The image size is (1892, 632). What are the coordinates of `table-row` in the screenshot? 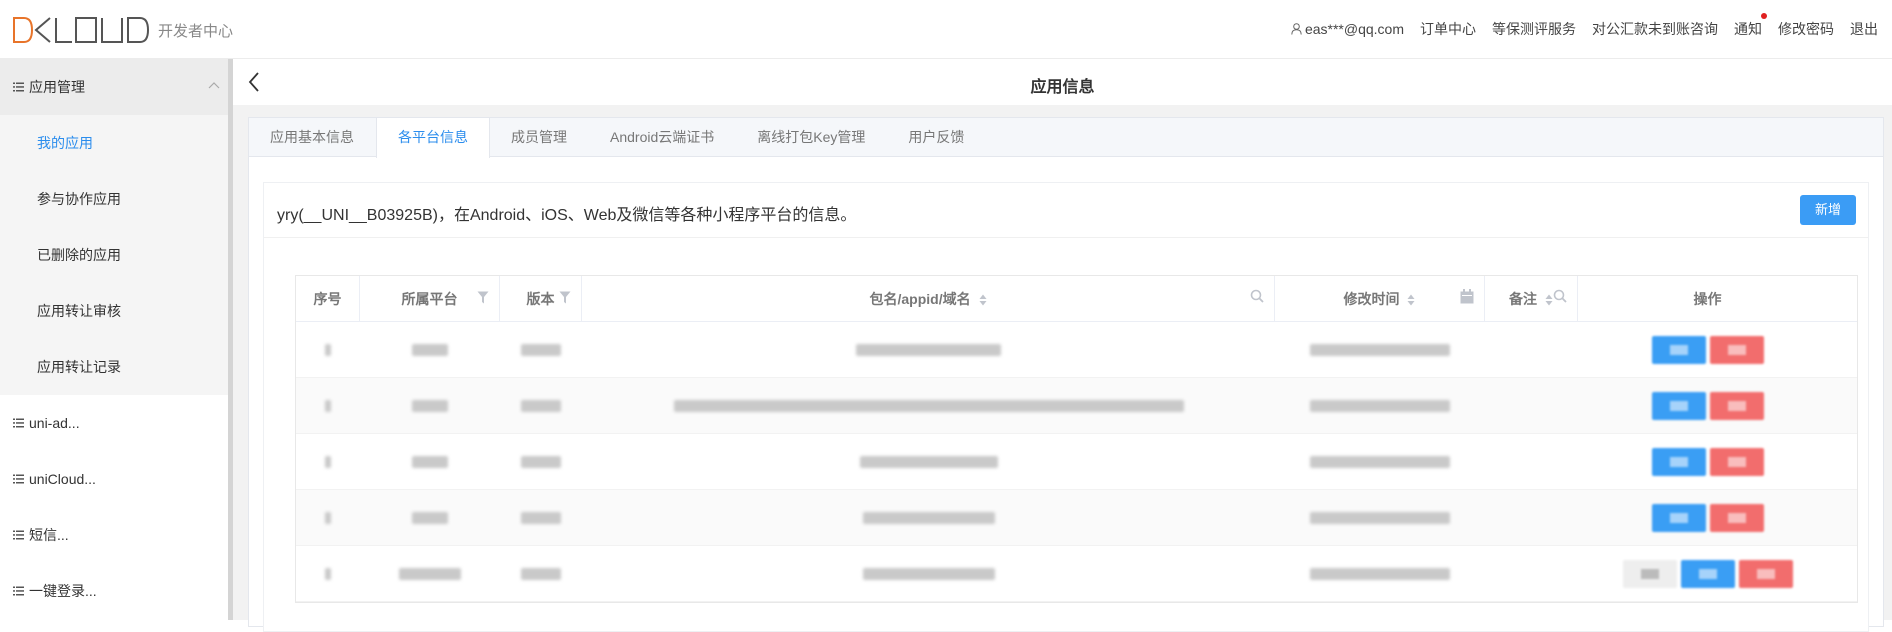 It's located at (1076, 406).